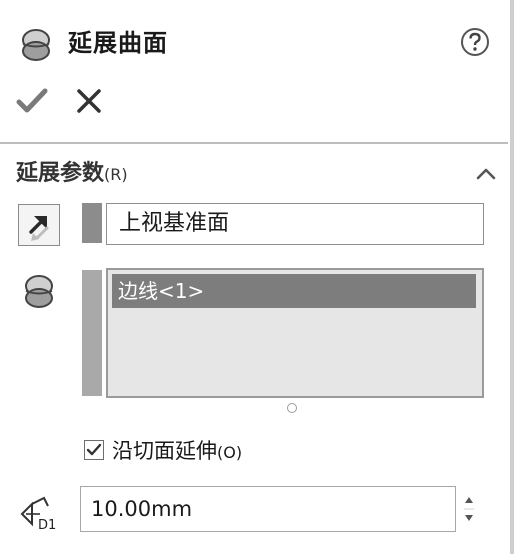 The width and height of the screenshot is (528, 554). What do you see at coordinates (89, 101) in the screenshot?
I see `cancel-button` at bounding box center [89, 101].